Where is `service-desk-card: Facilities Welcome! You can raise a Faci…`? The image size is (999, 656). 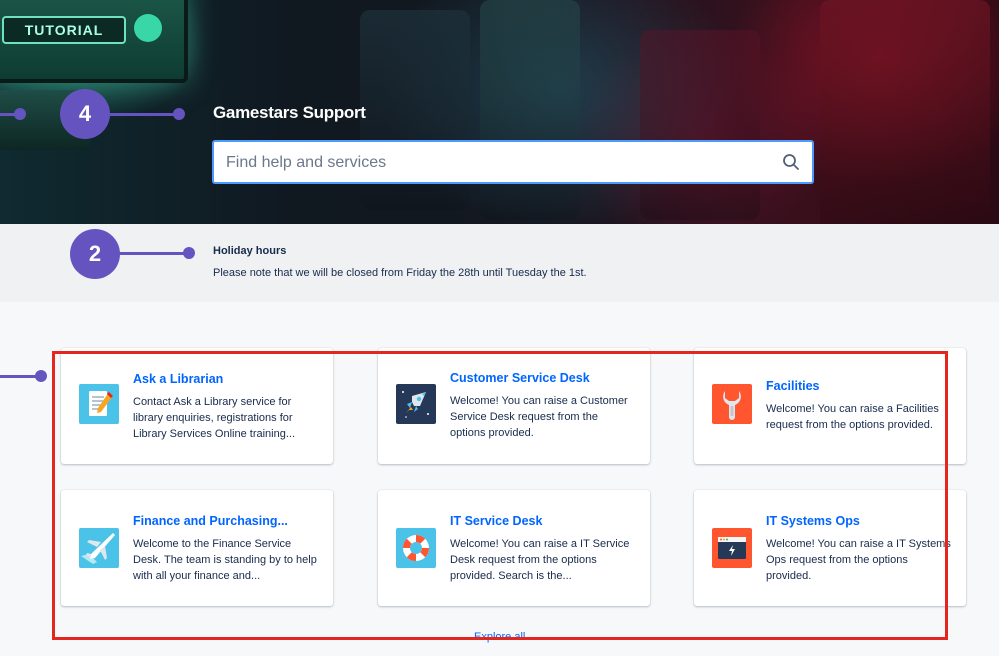 service-desk-card: Facilities Welcome! You can raise a Faci… is located at coordinates (830, 406).